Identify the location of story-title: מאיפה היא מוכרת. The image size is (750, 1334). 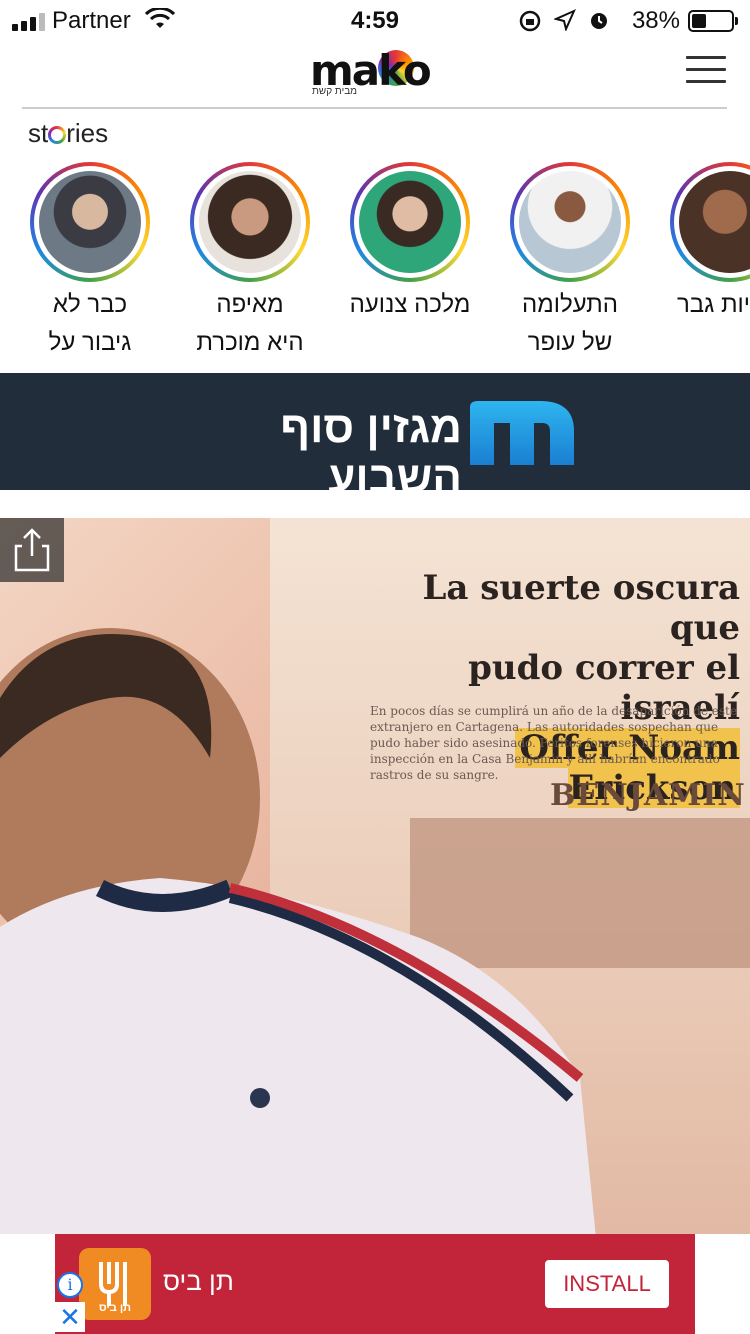
(250, 323).